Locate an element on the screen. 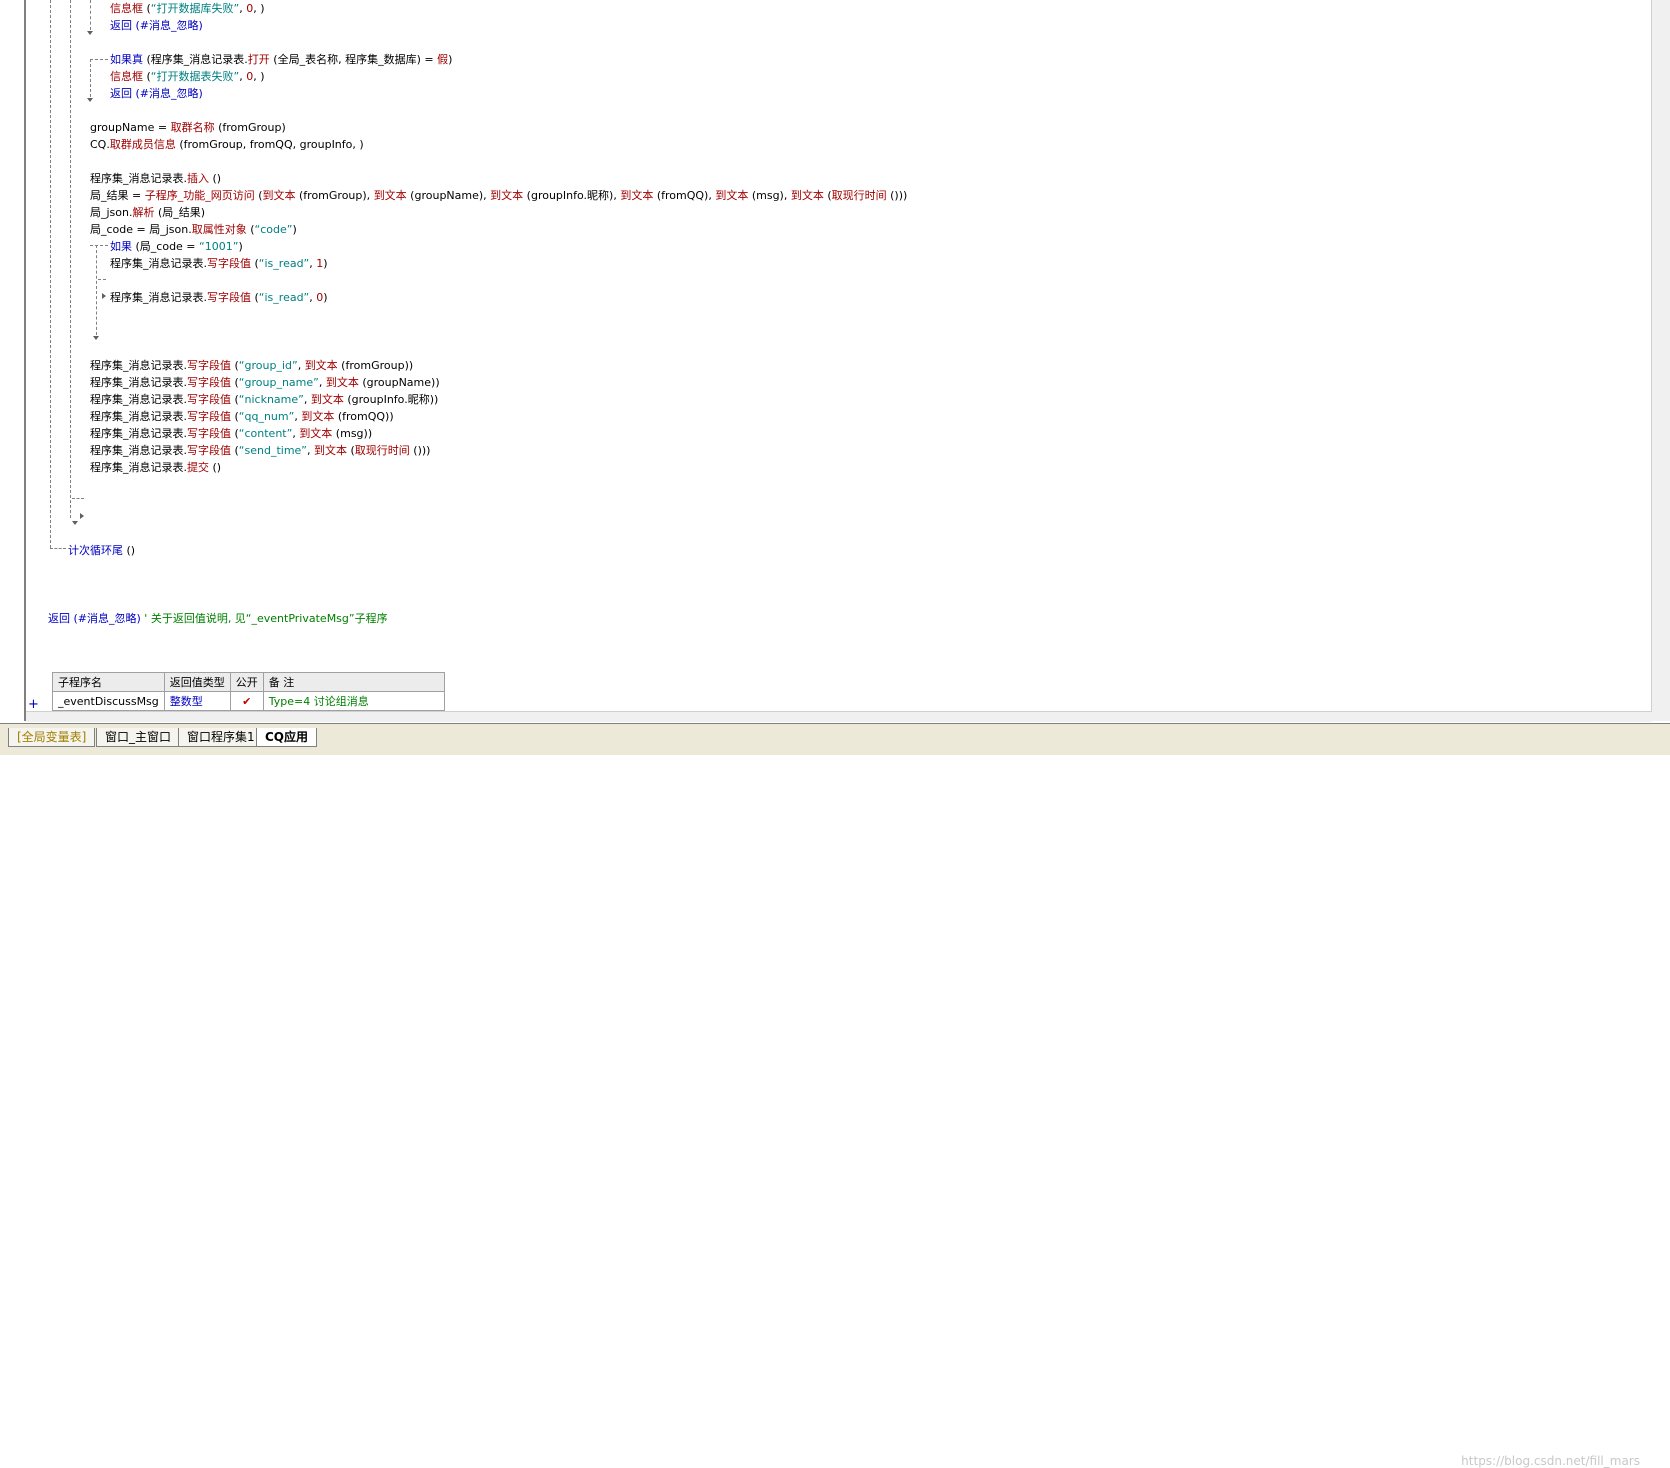 Image resolution: width=1670 pixels, height=1468 pixels. tab-window-assembly: 窗口程序集1 is located at coordinates (221, 737).